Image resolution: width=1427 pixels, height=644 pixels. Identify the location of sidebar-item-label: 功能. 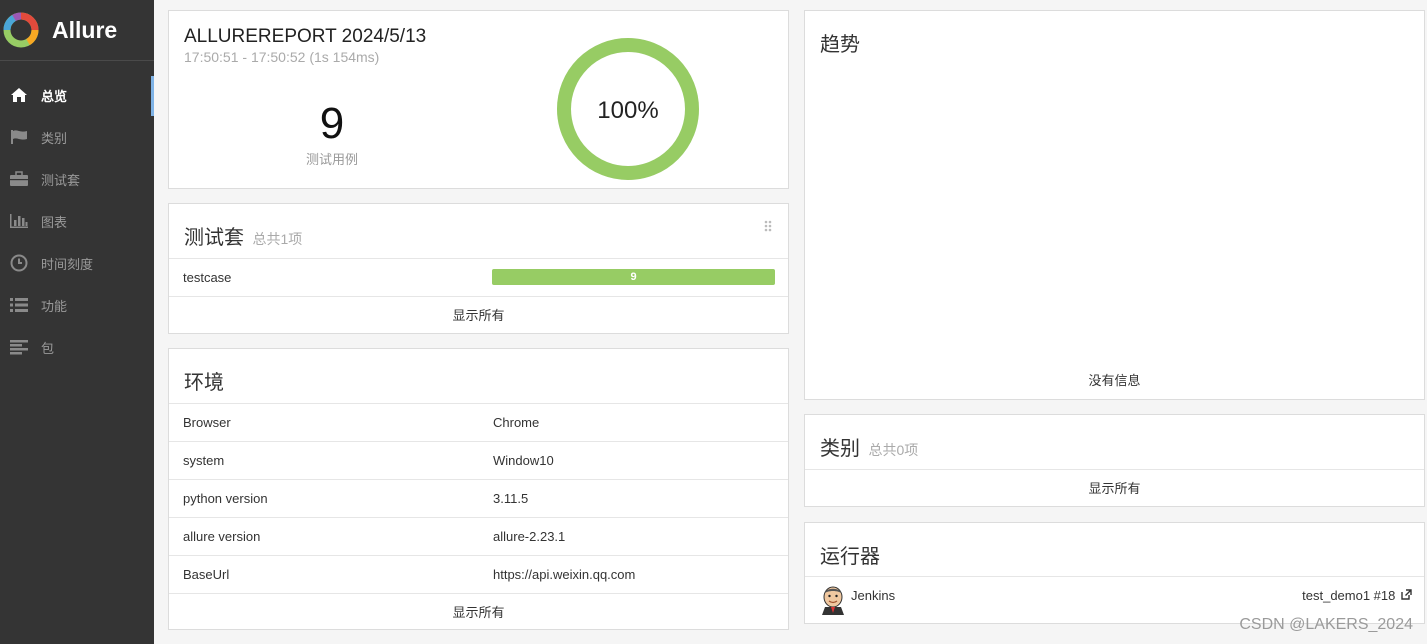
(54, 306).